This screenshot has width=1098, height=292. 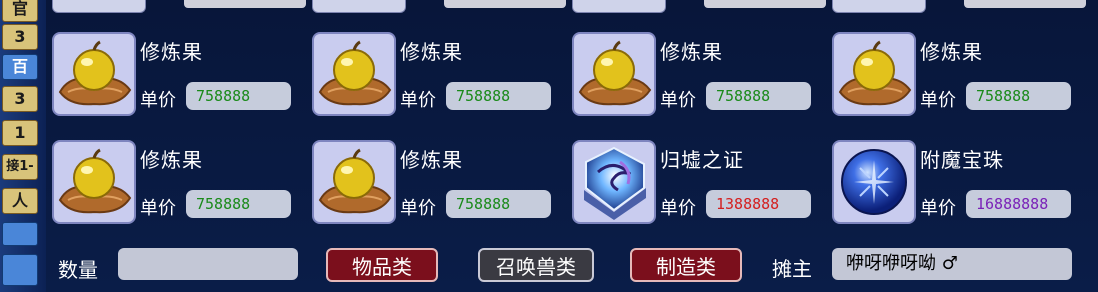 I want to click on item-name: 附魔宝珠, so click(x=962, y=160).